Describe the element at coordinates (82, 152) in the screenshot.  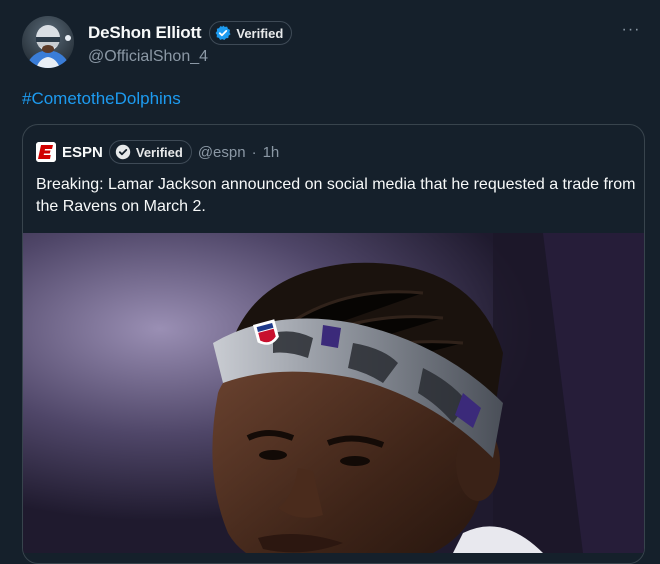
I see `quoted-author-name: ESPN` at that location.